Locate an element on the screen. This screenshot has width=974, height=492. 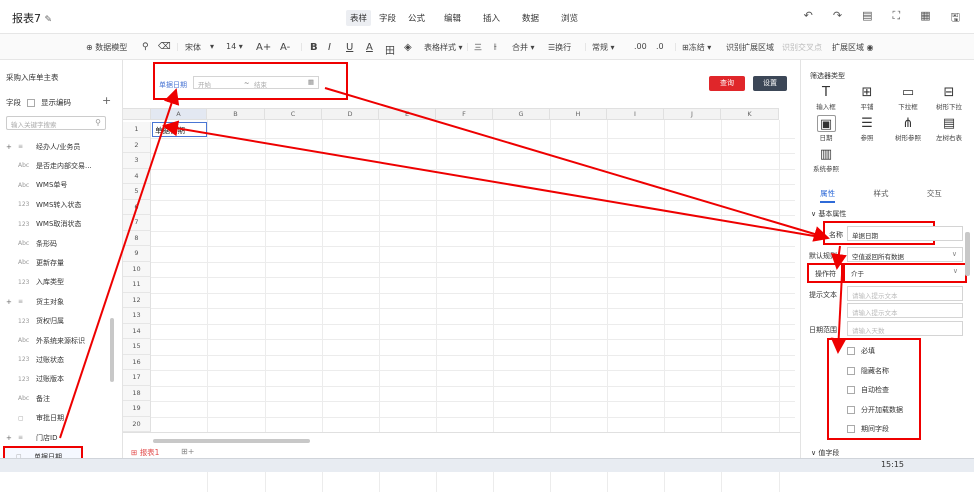
menu-edit: 编辑 is located at coordinates (452, 18).